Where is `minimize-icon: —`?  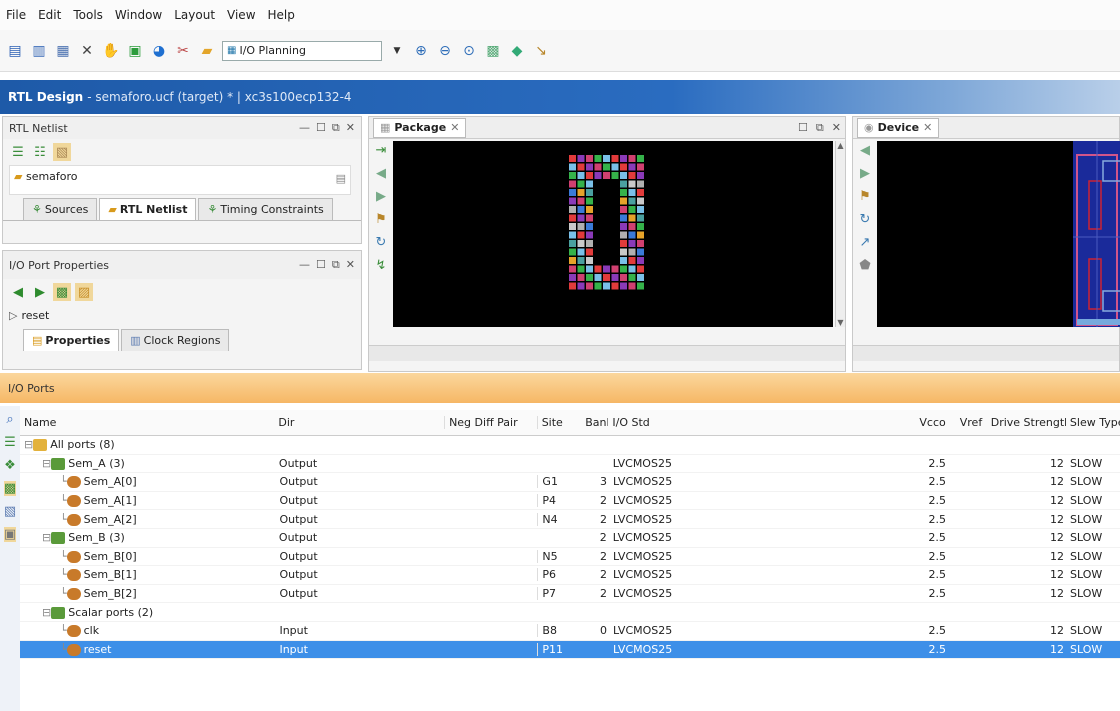
minimize-icon: — is located at coordinates (304, 265).